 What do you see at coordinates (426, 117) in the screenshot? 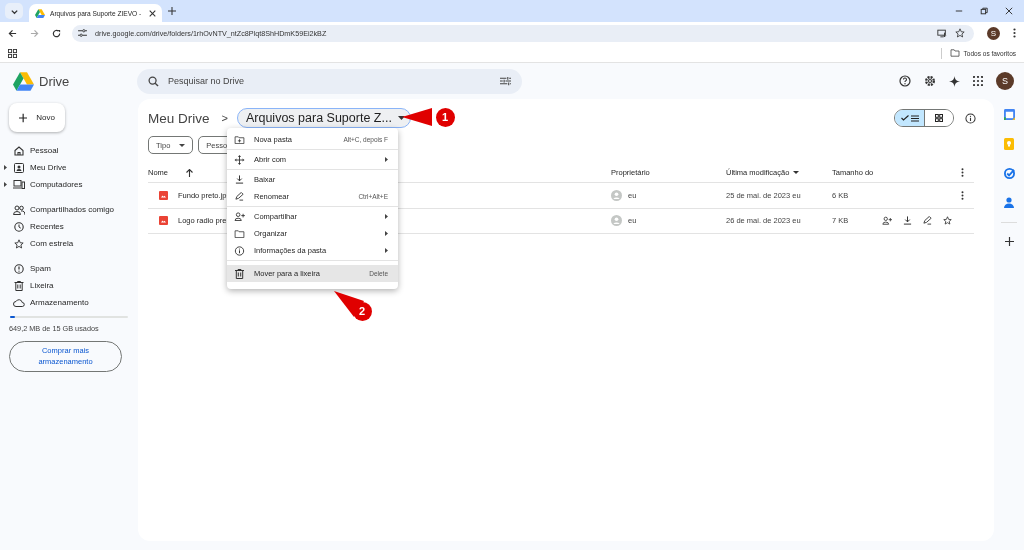
I see `numbered-callout: 1` at bounding box center [426, 117].